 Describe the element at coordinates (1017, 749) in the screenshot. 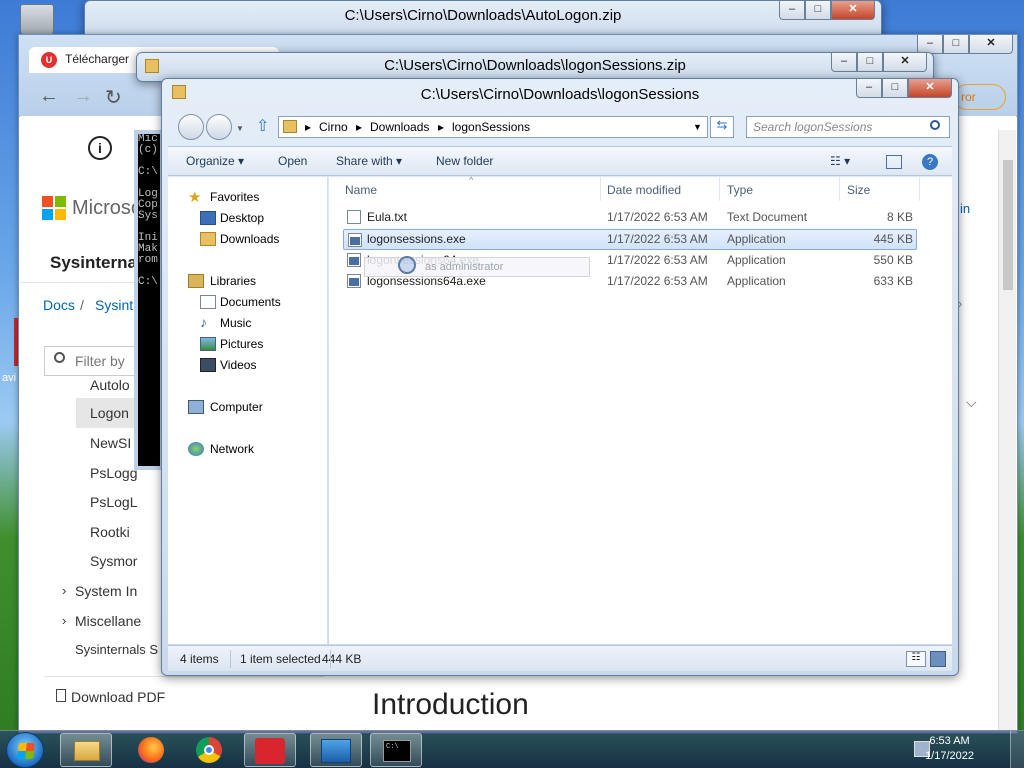

I see `show-desktop-button` at that location.